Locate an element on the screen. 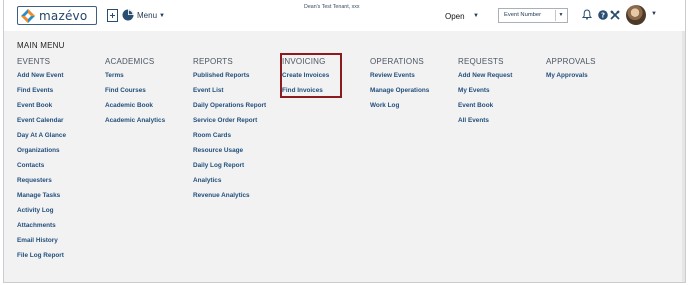 The height and width of the screenshot is (285, 688). search-type-select: Event Number ▼ is located at coordinates (533, 15).